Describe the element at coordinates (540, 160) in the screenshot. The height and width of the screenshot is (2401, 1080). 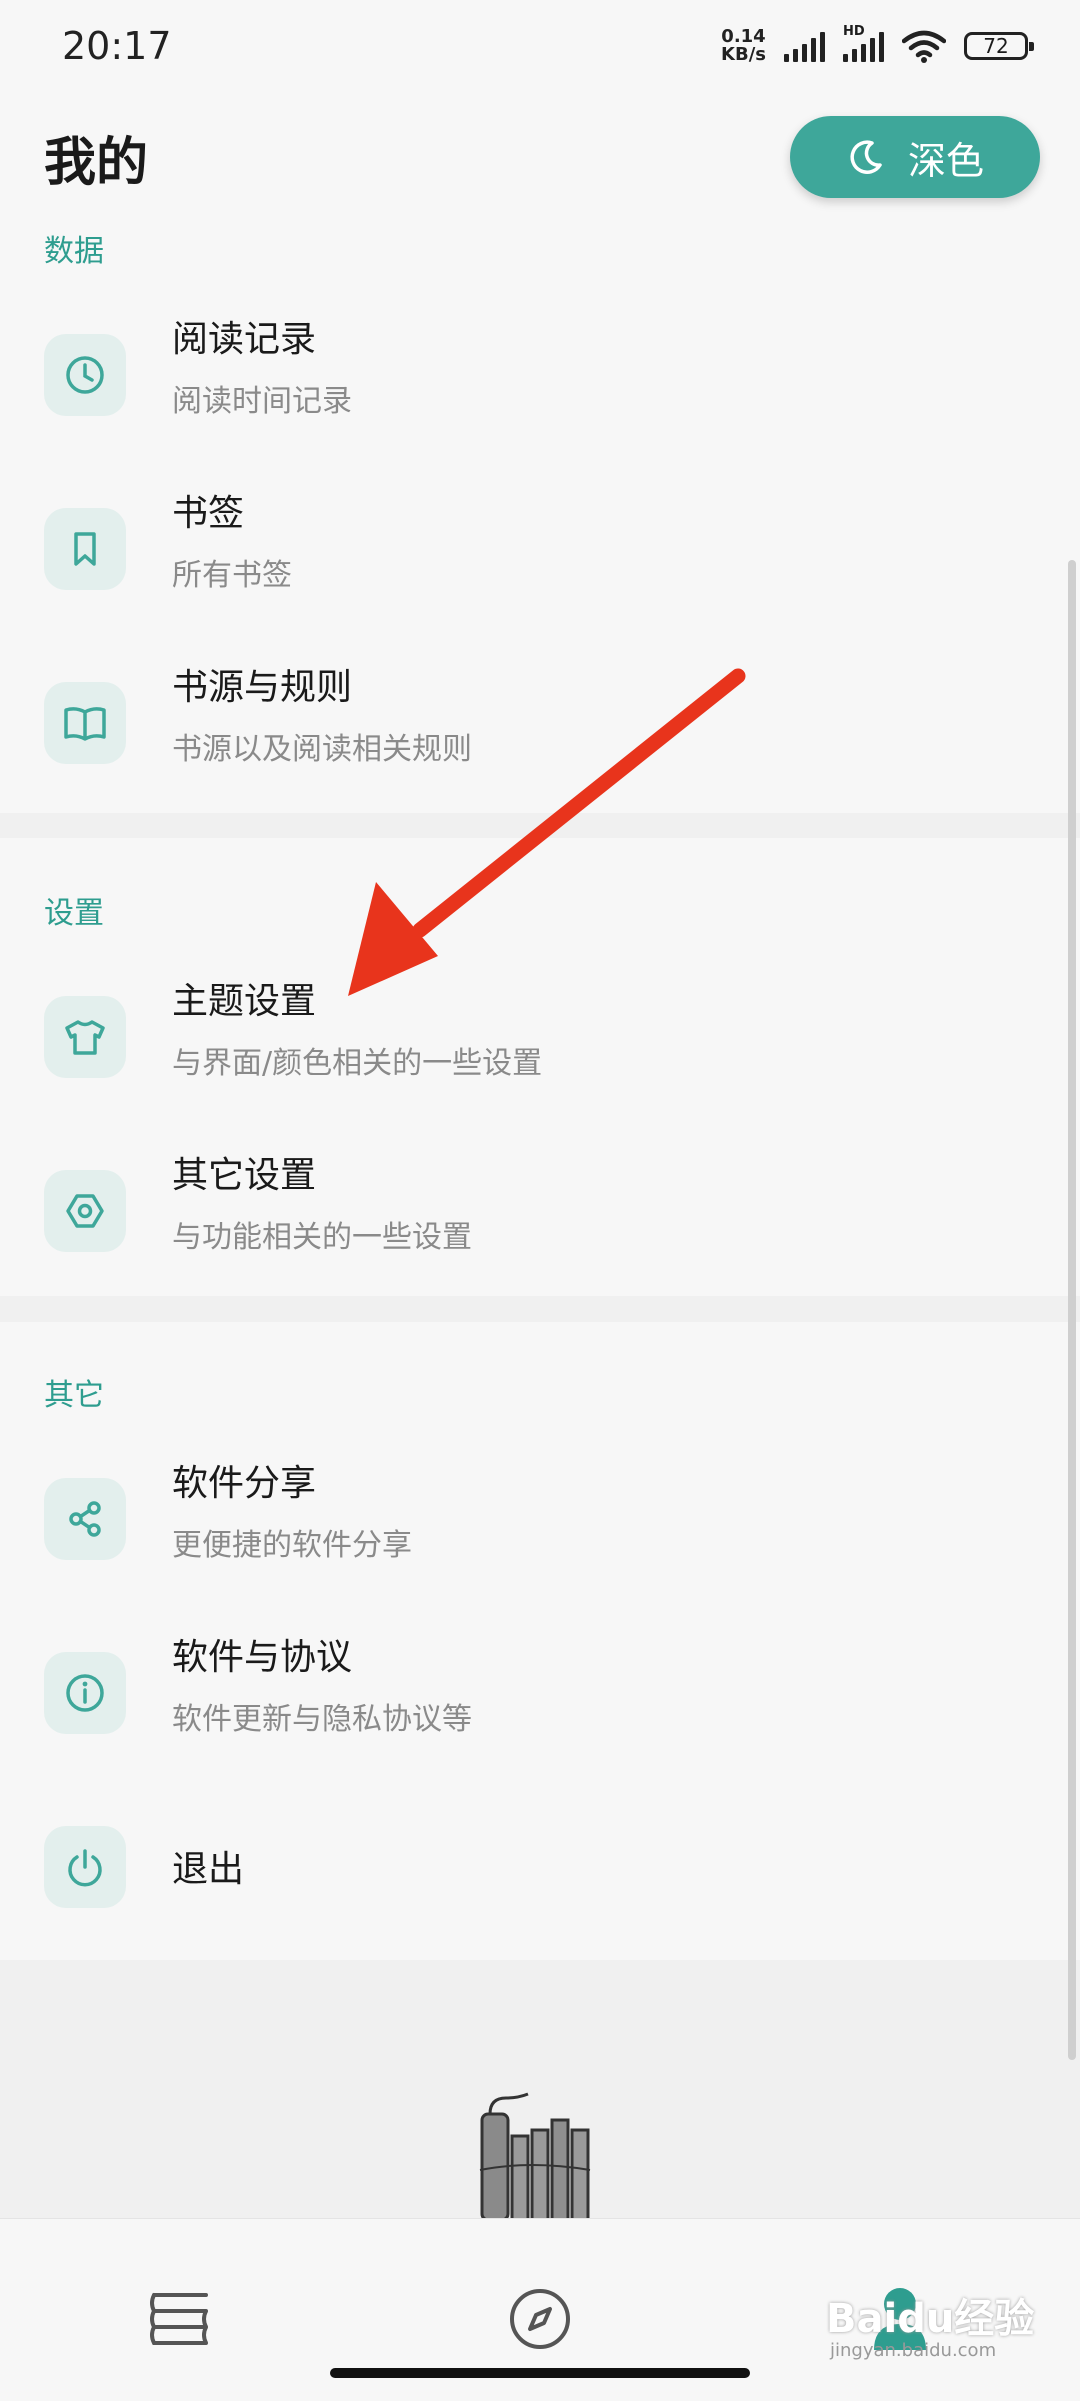
I see `header: 我的 深色` at that location.